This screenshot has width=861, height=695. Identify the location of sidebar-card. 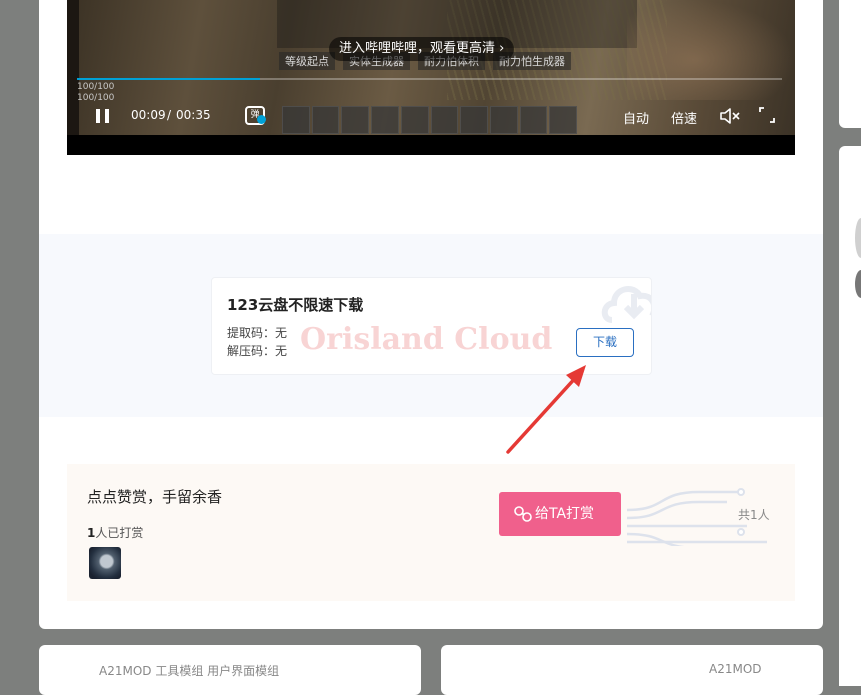
(850, 64).